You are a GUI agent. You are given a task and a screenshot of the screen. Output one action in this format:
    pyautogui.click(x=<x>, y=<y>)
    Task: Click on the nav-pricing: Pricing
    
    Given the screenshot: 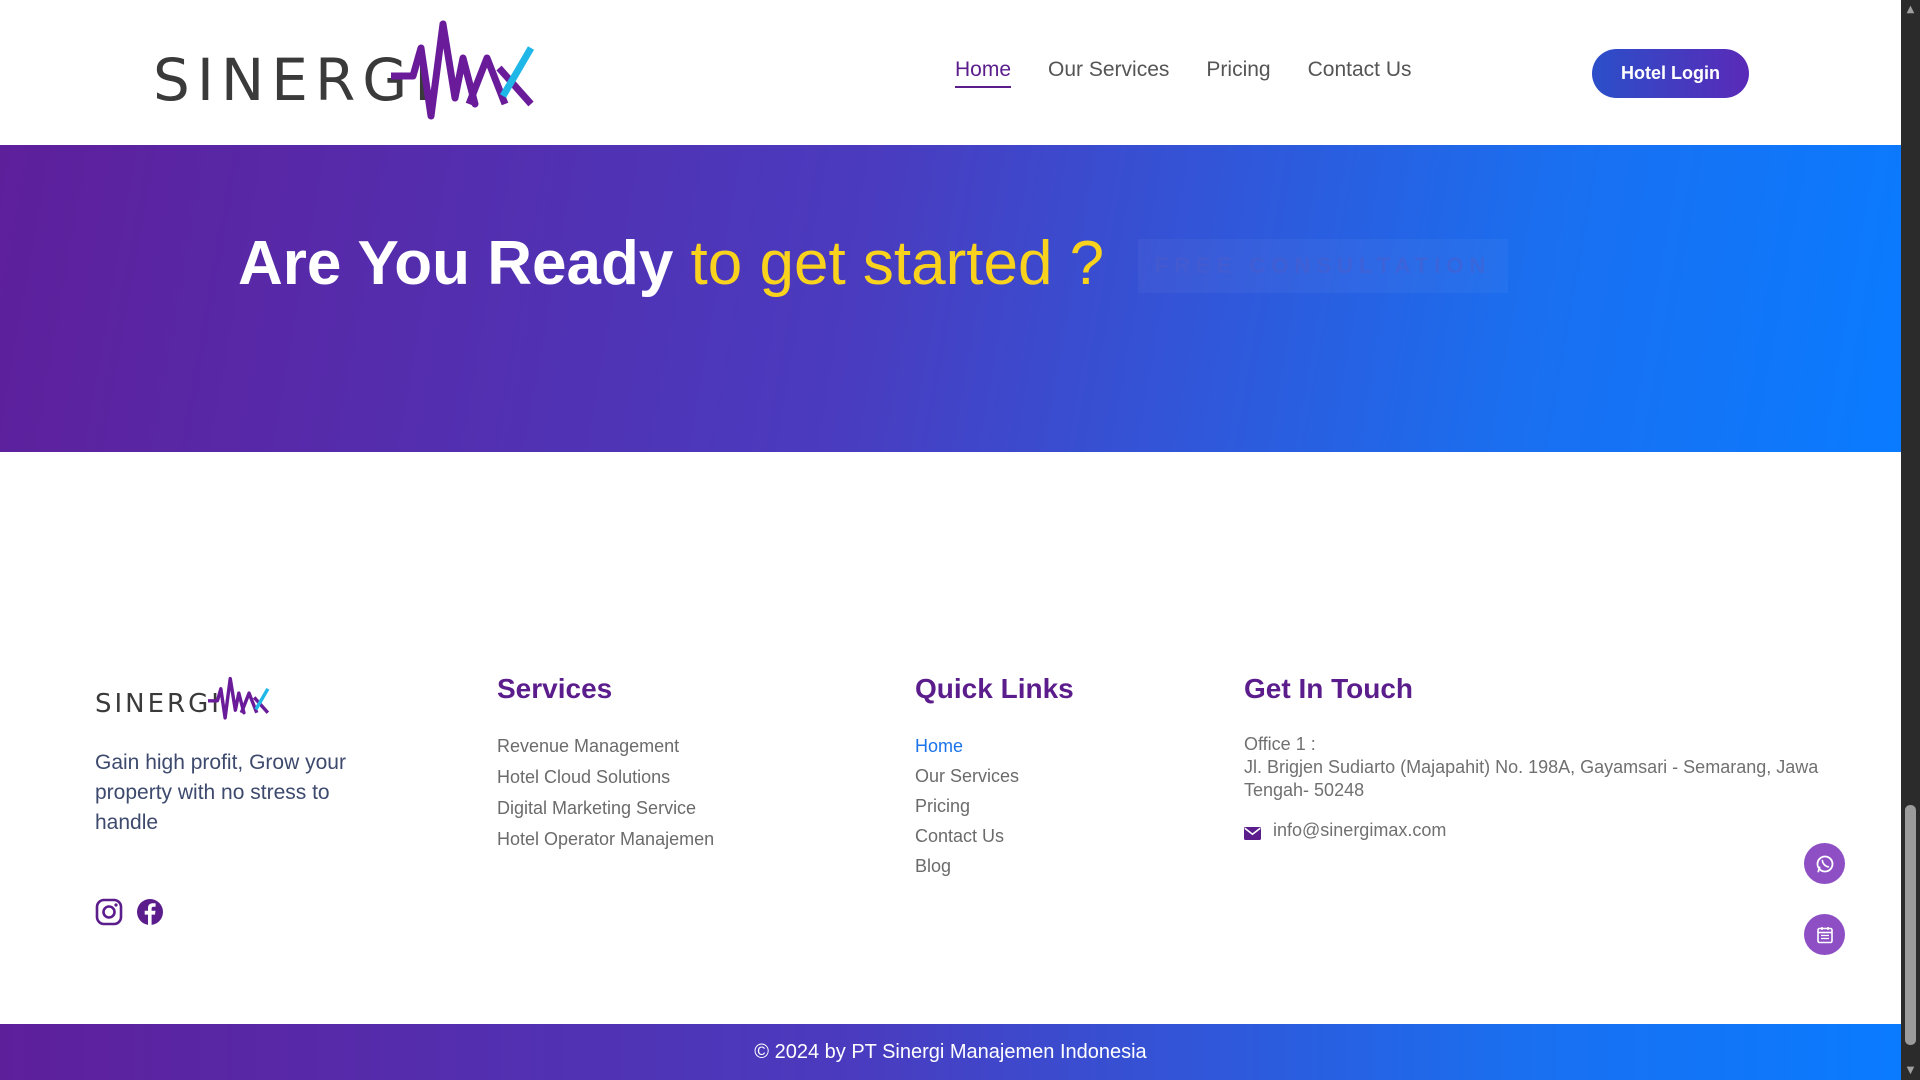 What is the action you would take?
    pyautogui.click(x=1238, y=73)
    